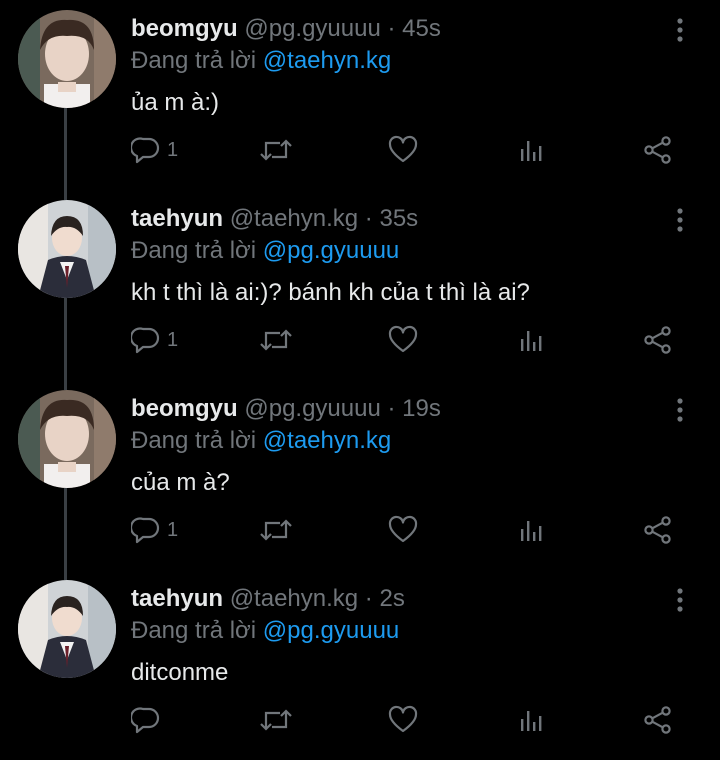 The image size is (720, 760). I want to click on tweet-actions, so click(360, 720).